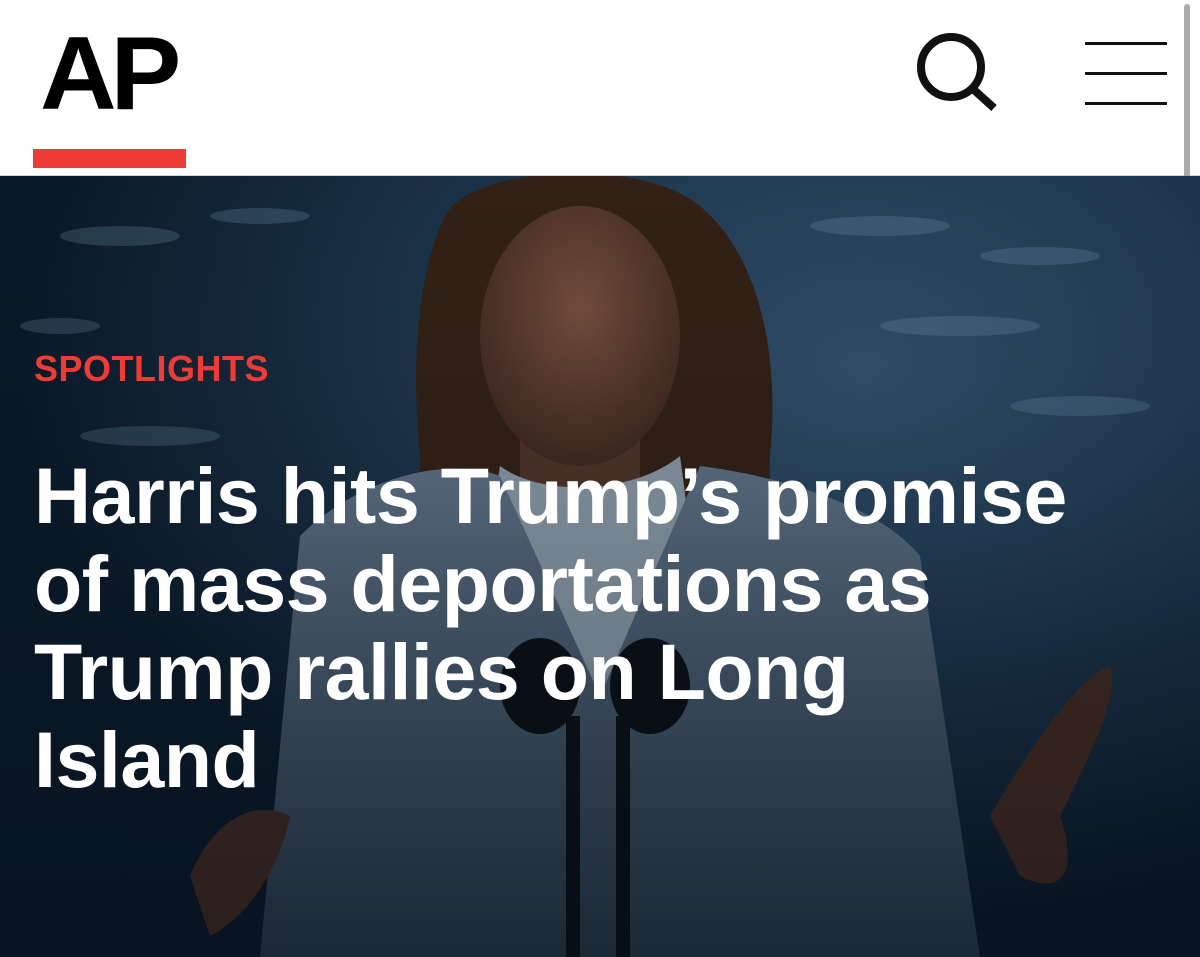  Describe the element at coordinates (110, 74) in the screenshot. I see `ap-logo: AP` at that location.